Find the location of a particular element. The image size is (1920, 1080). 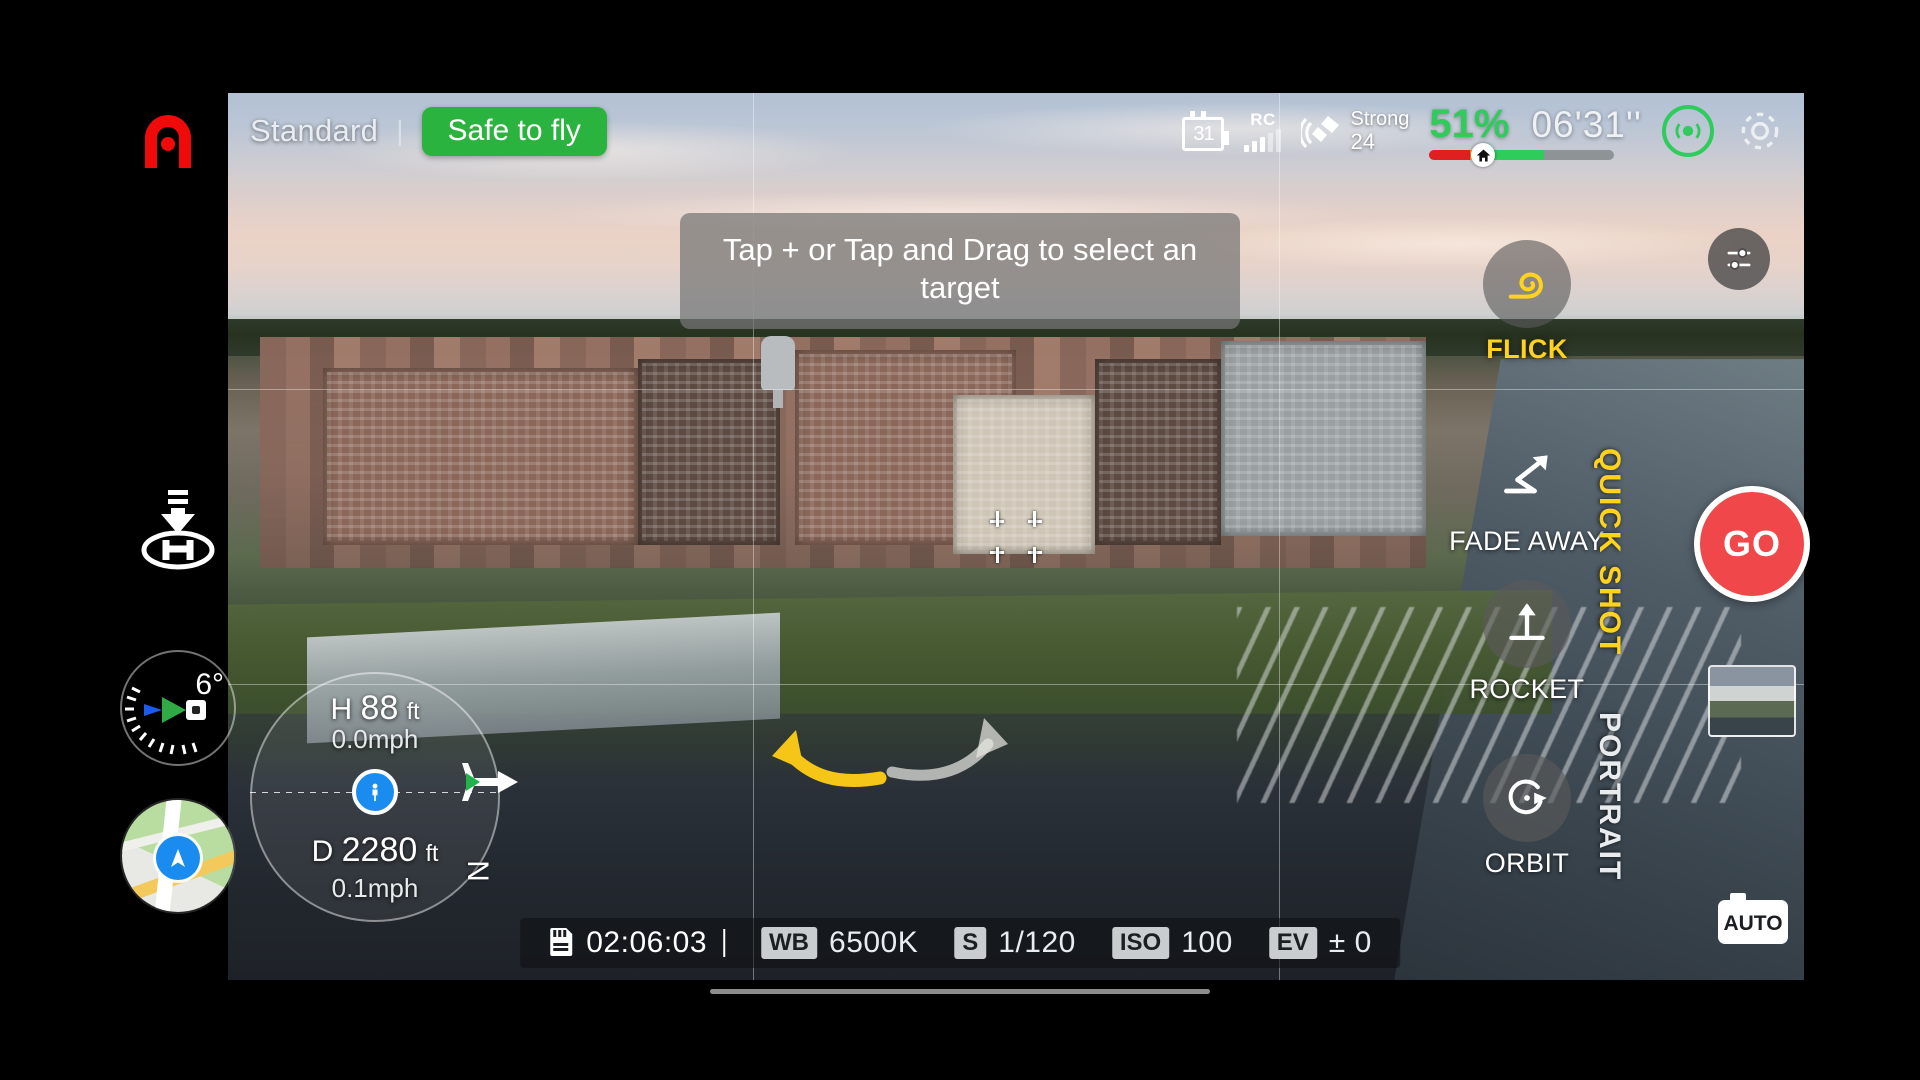

gnss-strength: Strong is located at coordinates (1380, 118).